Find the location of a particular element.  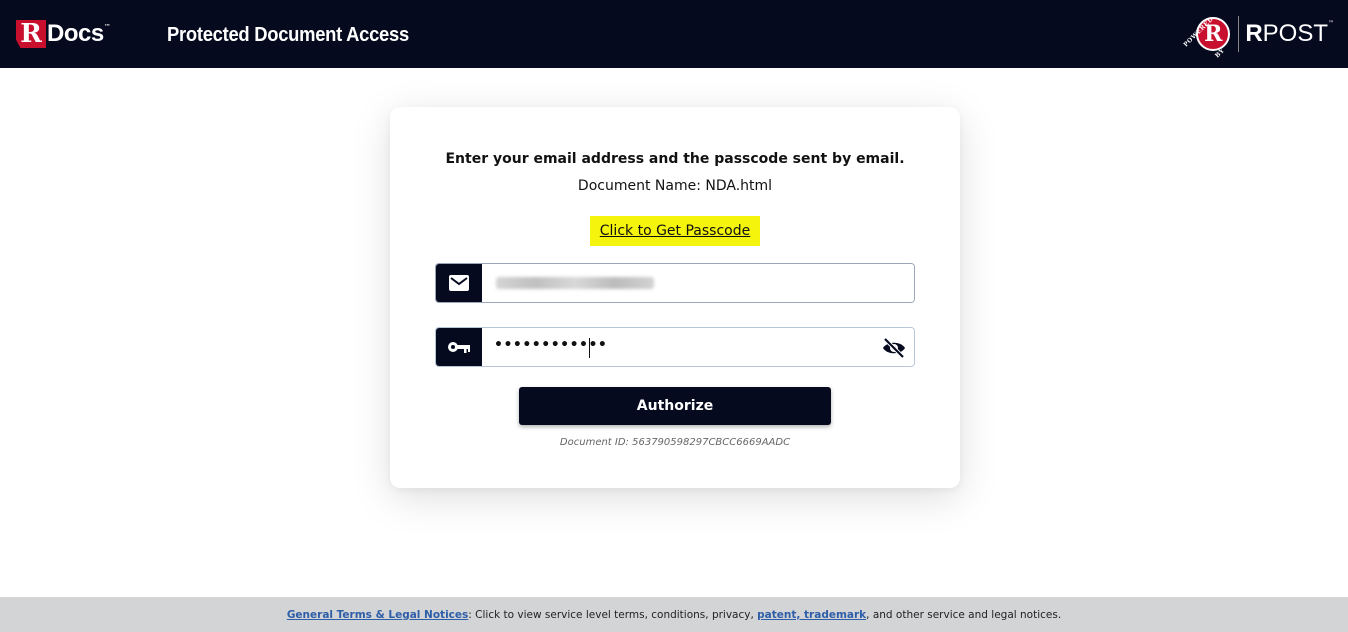

text-caret is located at coordinates (589, 348).